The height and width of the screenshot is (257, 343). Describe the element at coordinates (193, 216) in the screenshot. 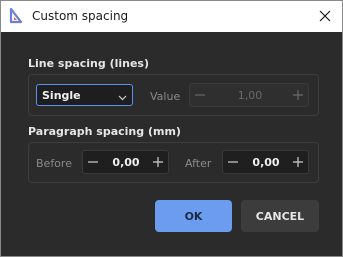

I see `ok-button: OK` at that location.